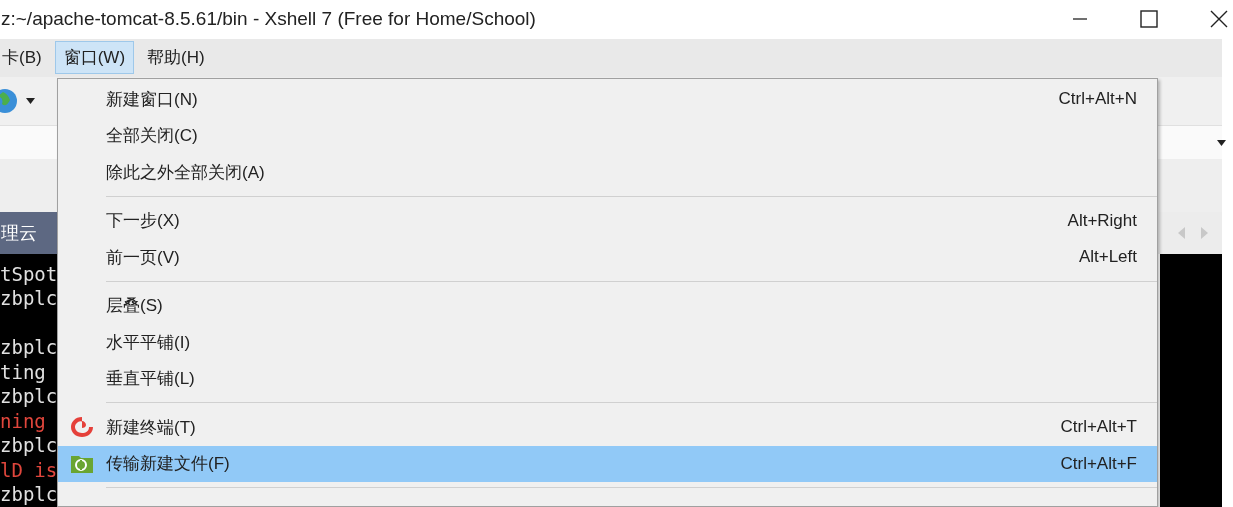 This screenshot has width=1233, height=507. Describe the element at coordinates (82, 427) in the screenshot. I see `spiral-icon` at that location.